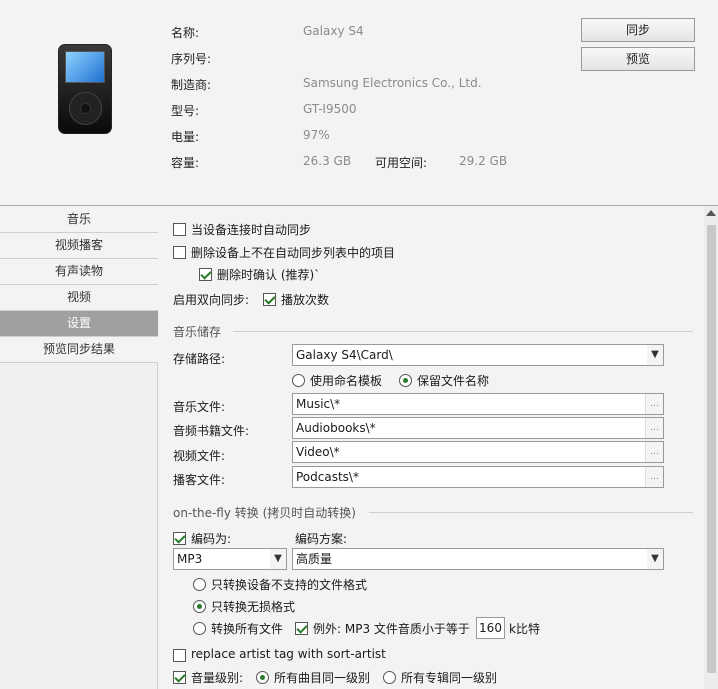 The image size is (718, 689). What do you see at coordinates (85, 67) in the screenshot?
I see `device-screen` at bounding box center [85, 67].